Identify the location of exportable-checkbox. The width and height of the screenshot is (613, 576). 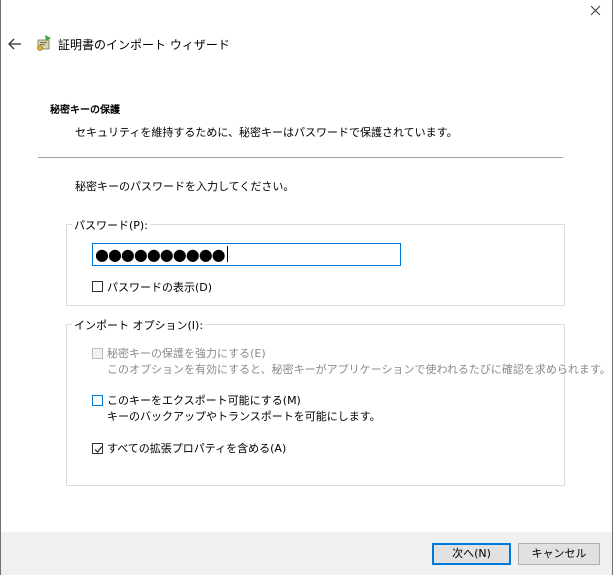
(97, 400).